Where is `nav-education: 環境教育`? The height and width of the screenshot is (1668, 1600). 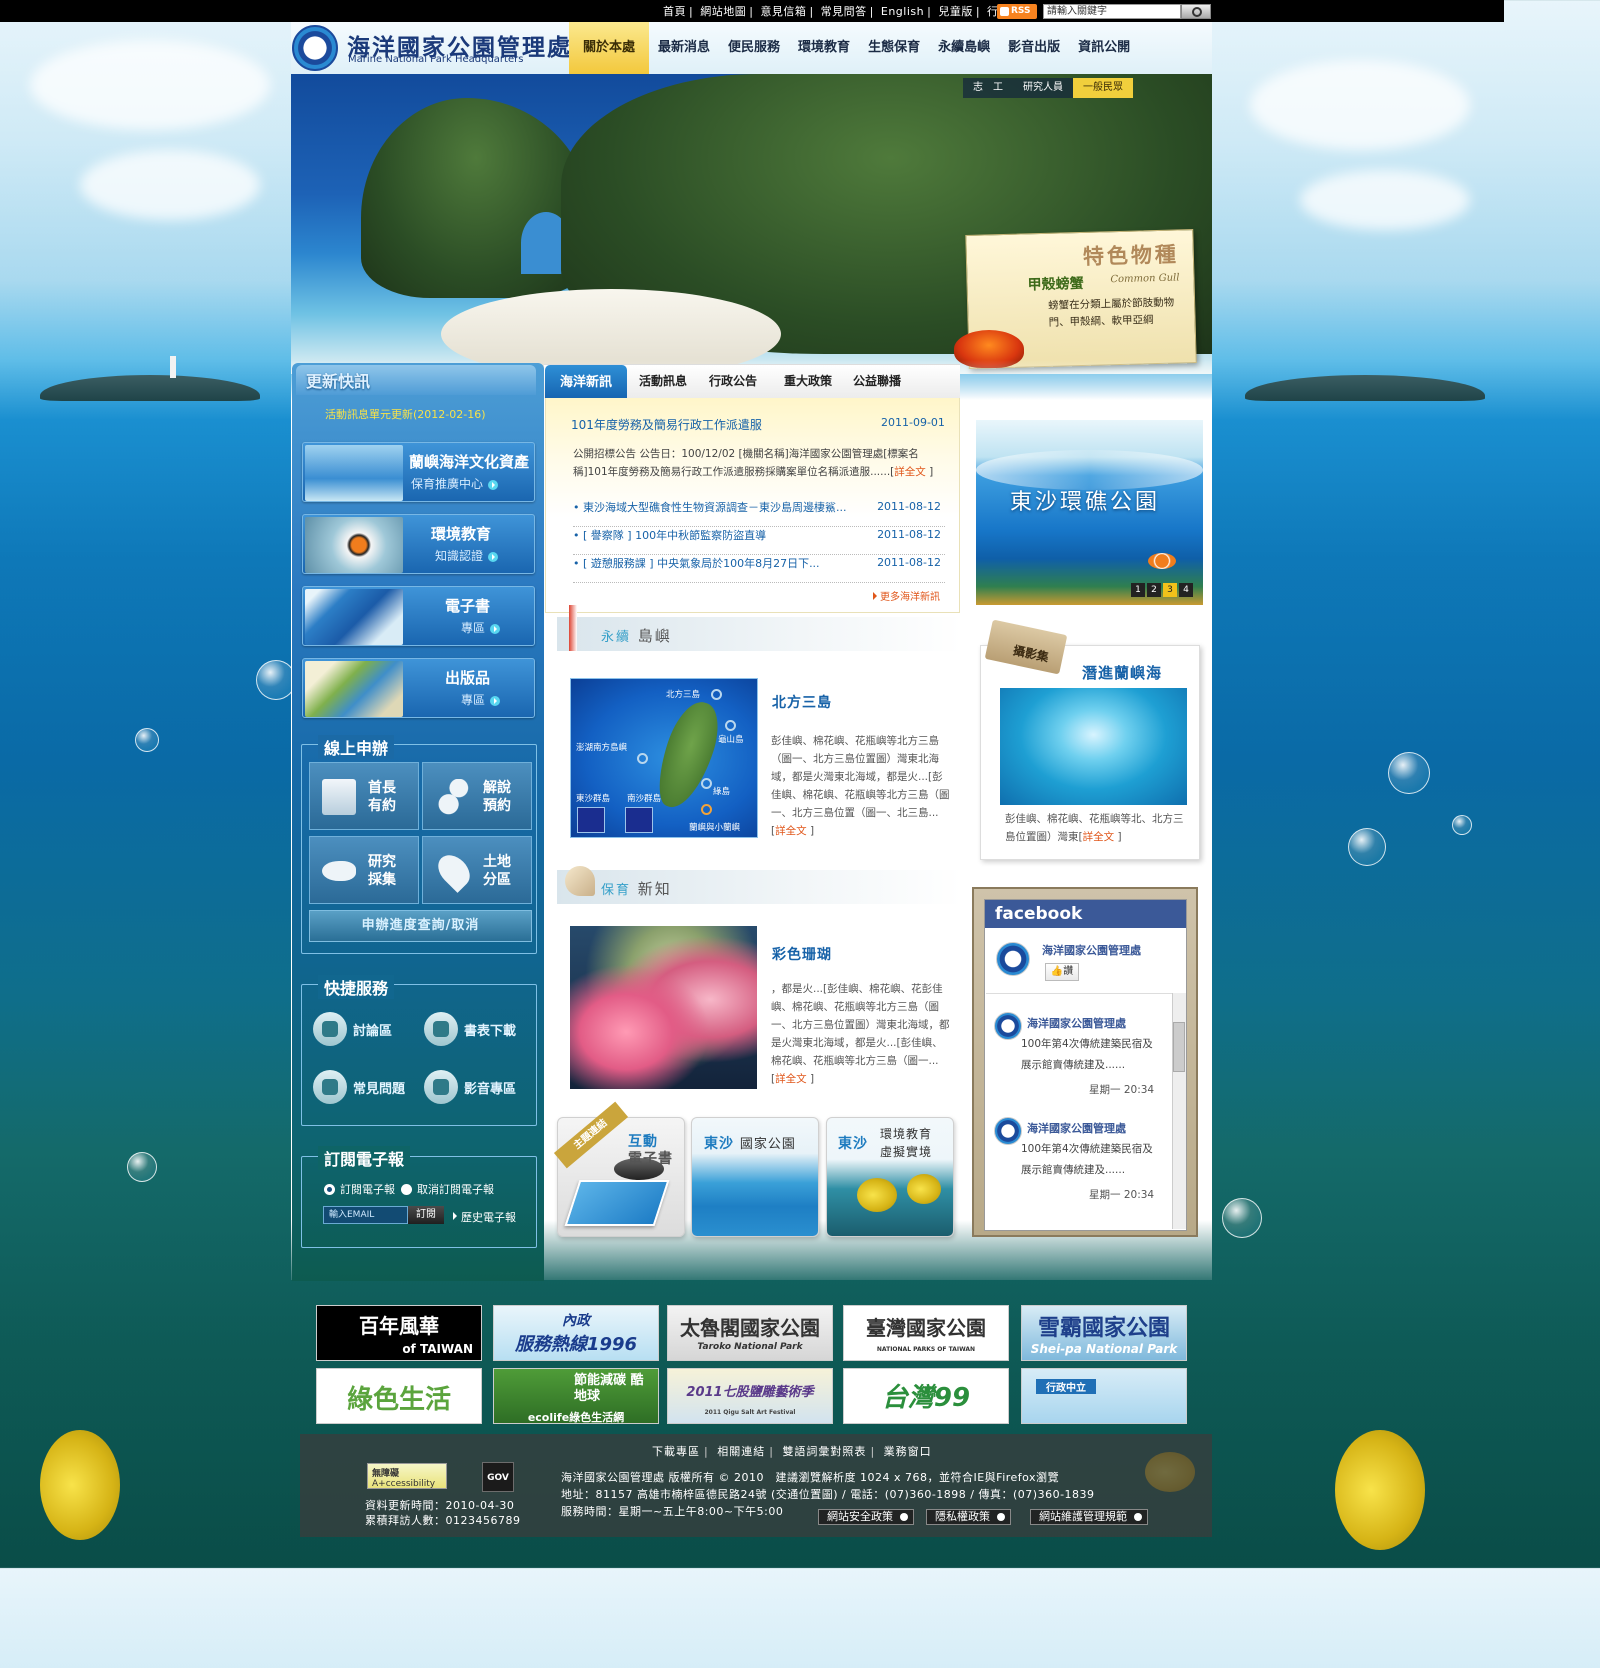
nav-education: 環境教育 is located at coordinates (824, 48).